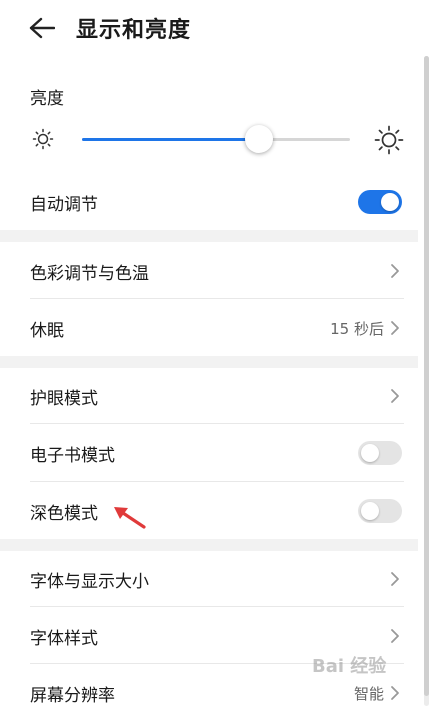 This screenshot has height=722, width=432. What do you see at coordinates (209, 396) in the screenshot?
I see `eye-comfort-row: 护眼模式` at bounding box center [209, 396].